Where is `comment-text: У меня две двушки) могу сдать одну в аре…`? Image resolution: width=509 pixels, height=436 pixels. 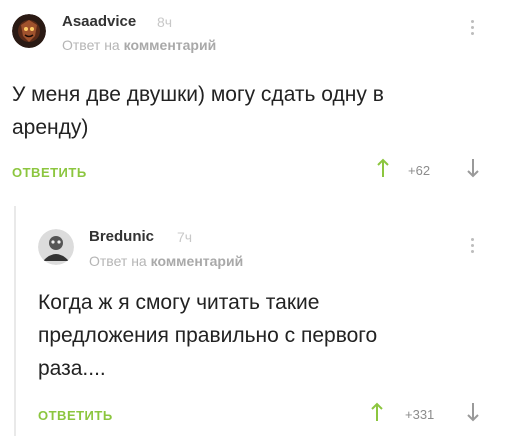
comment-text: У меня две двушки) могу сдать одну в аре… is located at coordinates (198, 111).